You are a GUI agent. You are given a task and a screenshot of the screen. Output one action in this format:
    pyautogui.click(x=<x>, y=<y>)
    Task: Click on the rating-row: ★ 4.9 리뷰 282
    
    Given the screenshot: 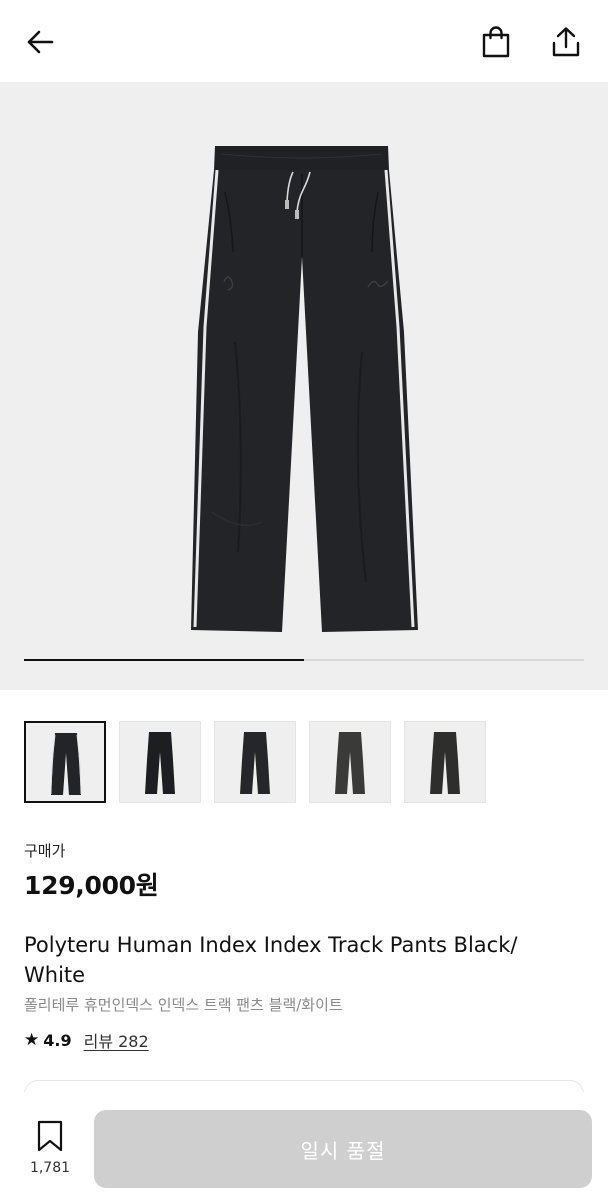 What is the action you would take?
    pyautogui.click(x=86, y=1040)
    